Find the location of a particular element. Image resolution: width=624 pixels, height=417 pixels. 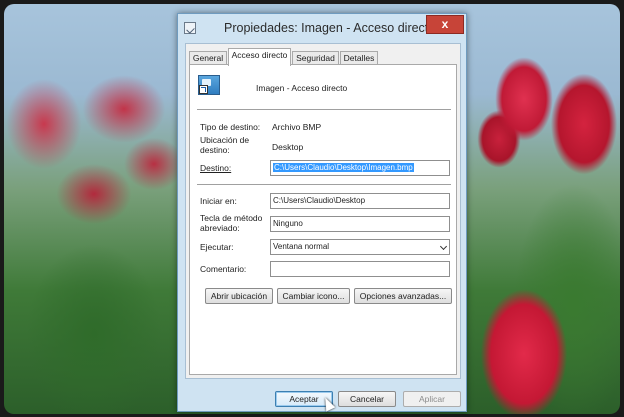

tab-acceso-directo: Acceso directo is located at coordinates (259, 57).